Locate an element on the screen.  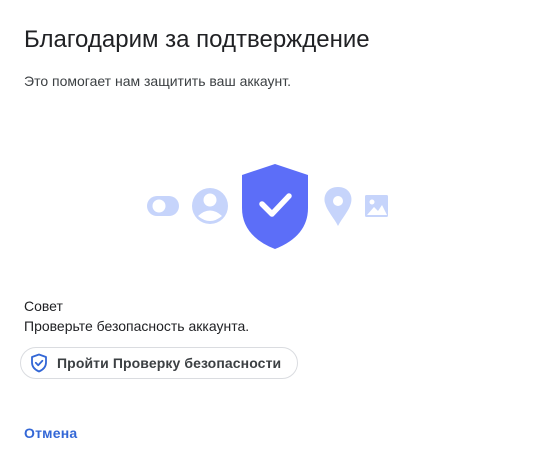
cancel-button: Отмена is located at coordinates (50, 433).